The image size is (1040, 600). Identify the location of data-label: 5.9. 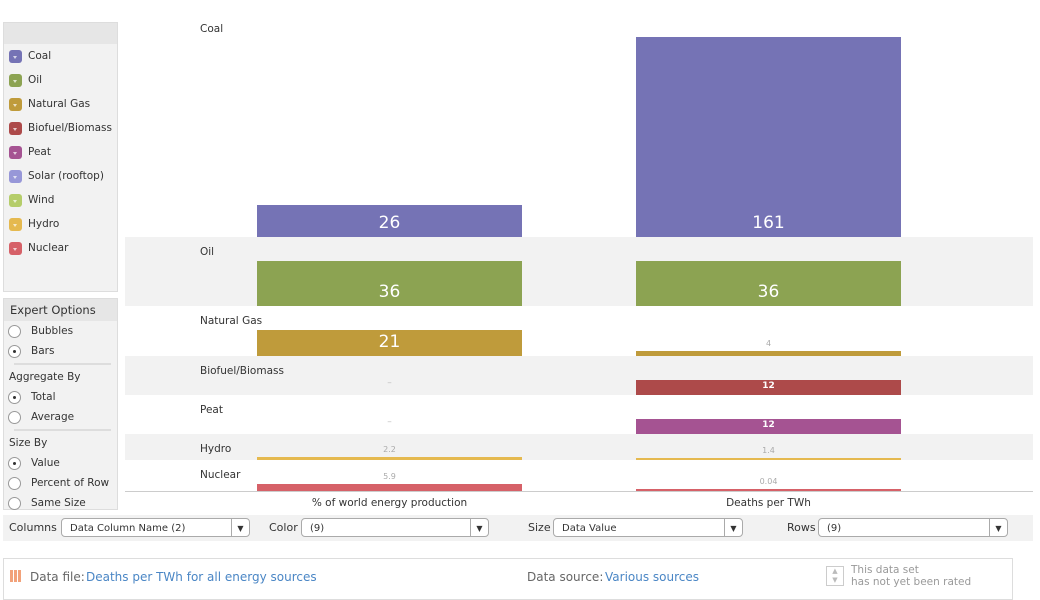
(389, 476).